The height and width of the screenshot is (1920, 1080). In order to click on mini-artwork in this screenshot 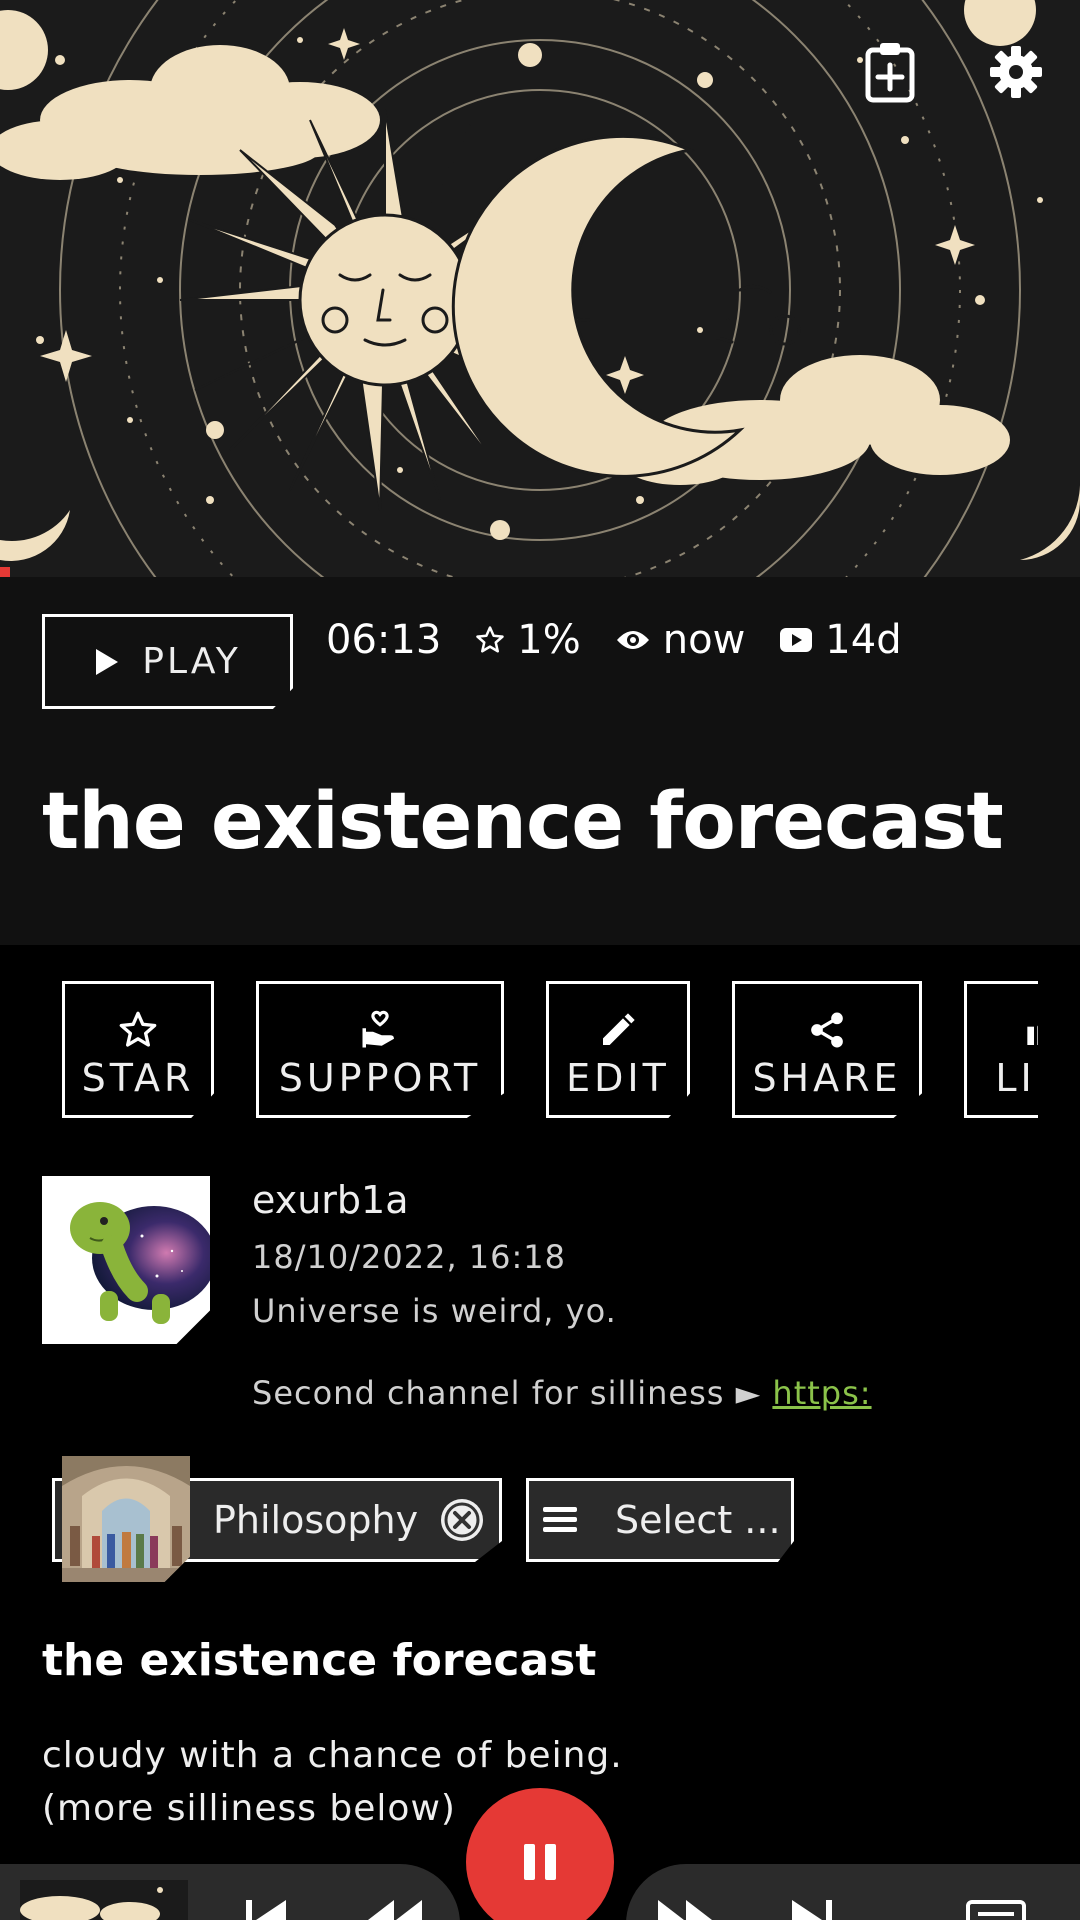, I will do `click(104, 1900)`.